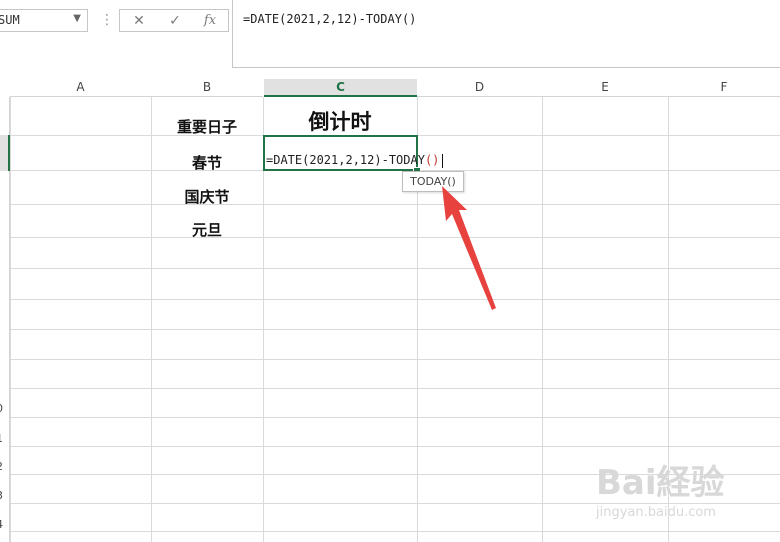 Image resolution: width=780 pixels, height=542 pixels. What do you see at coordinates (656, 512) in the screenshot?
I see `watermark-url: jingyan.baidu.com` at bounding box center [656, 512].